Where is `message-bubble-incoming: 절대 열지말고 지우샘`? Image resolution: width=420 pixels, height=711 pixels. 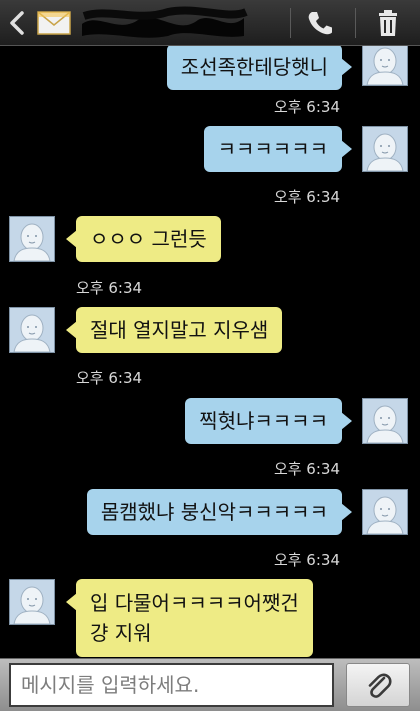
message-bubble-incoming: 절대 열지말고 지우샘 is located at coordinates (174, 330).